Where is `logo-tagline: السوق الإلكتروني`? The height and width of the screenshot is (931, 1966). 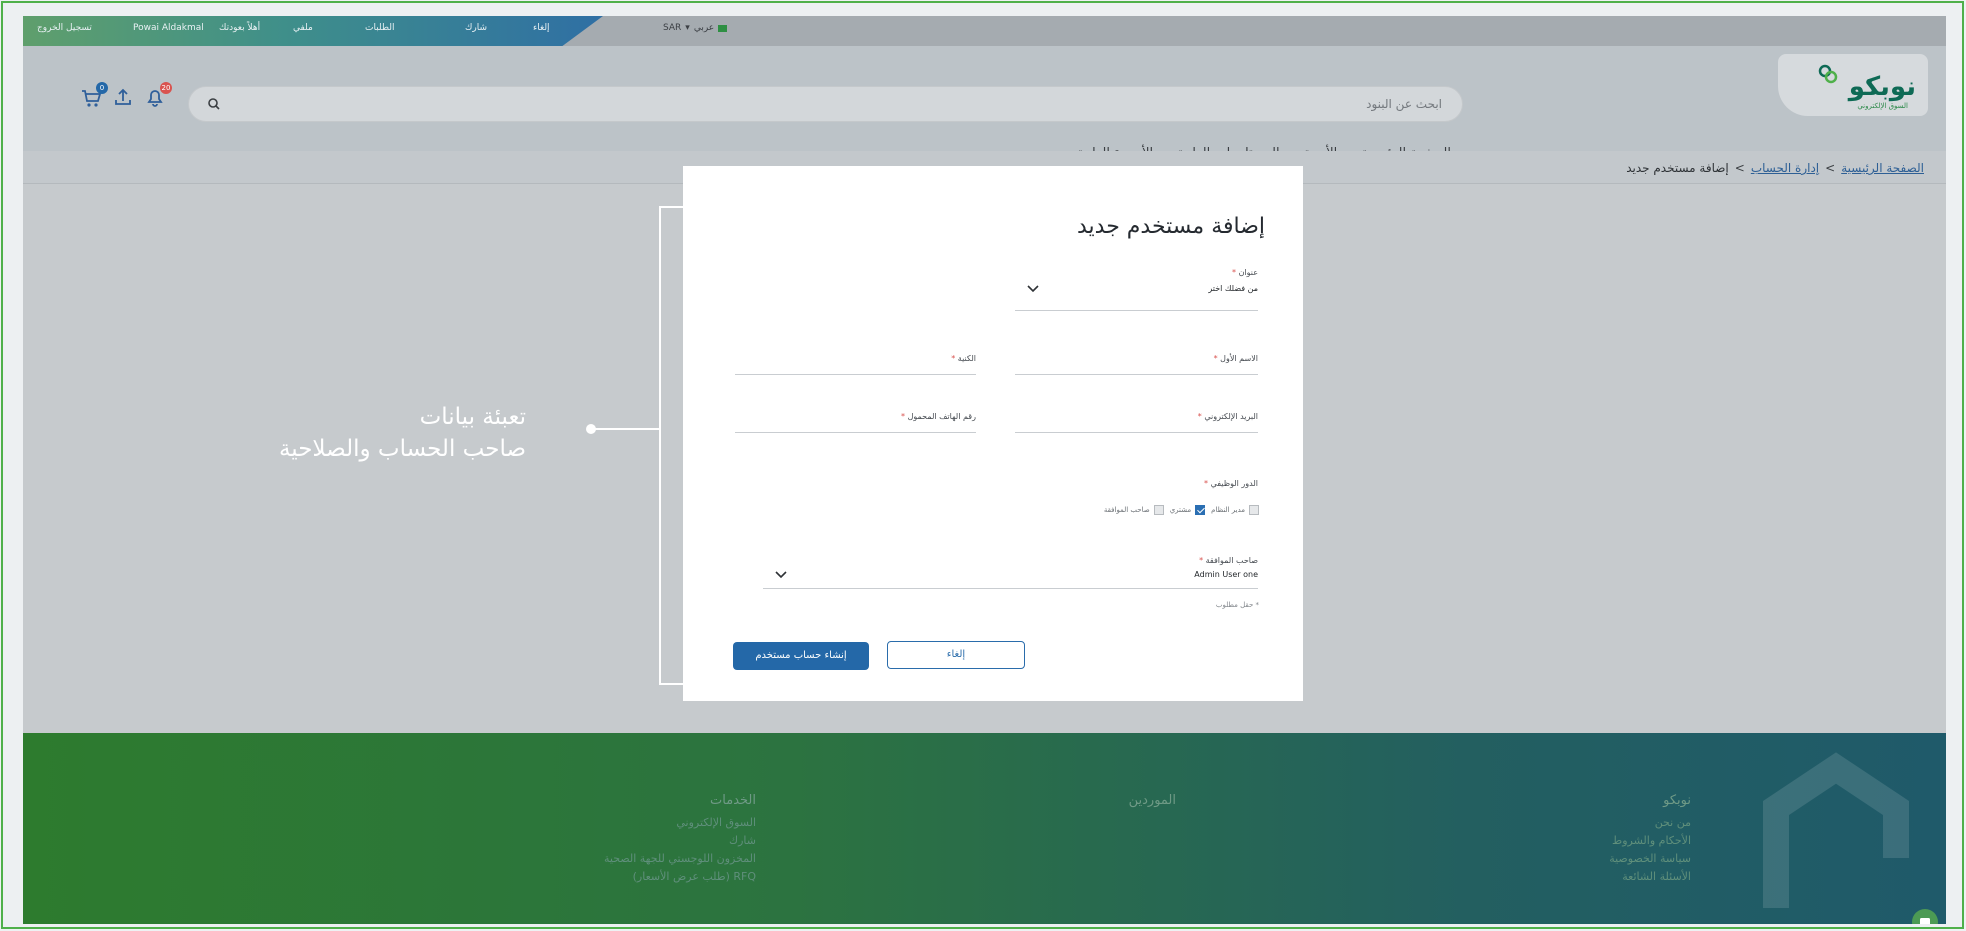
logo-tagline: السوق الإلكتروني is located at coordinates (1882, 106).